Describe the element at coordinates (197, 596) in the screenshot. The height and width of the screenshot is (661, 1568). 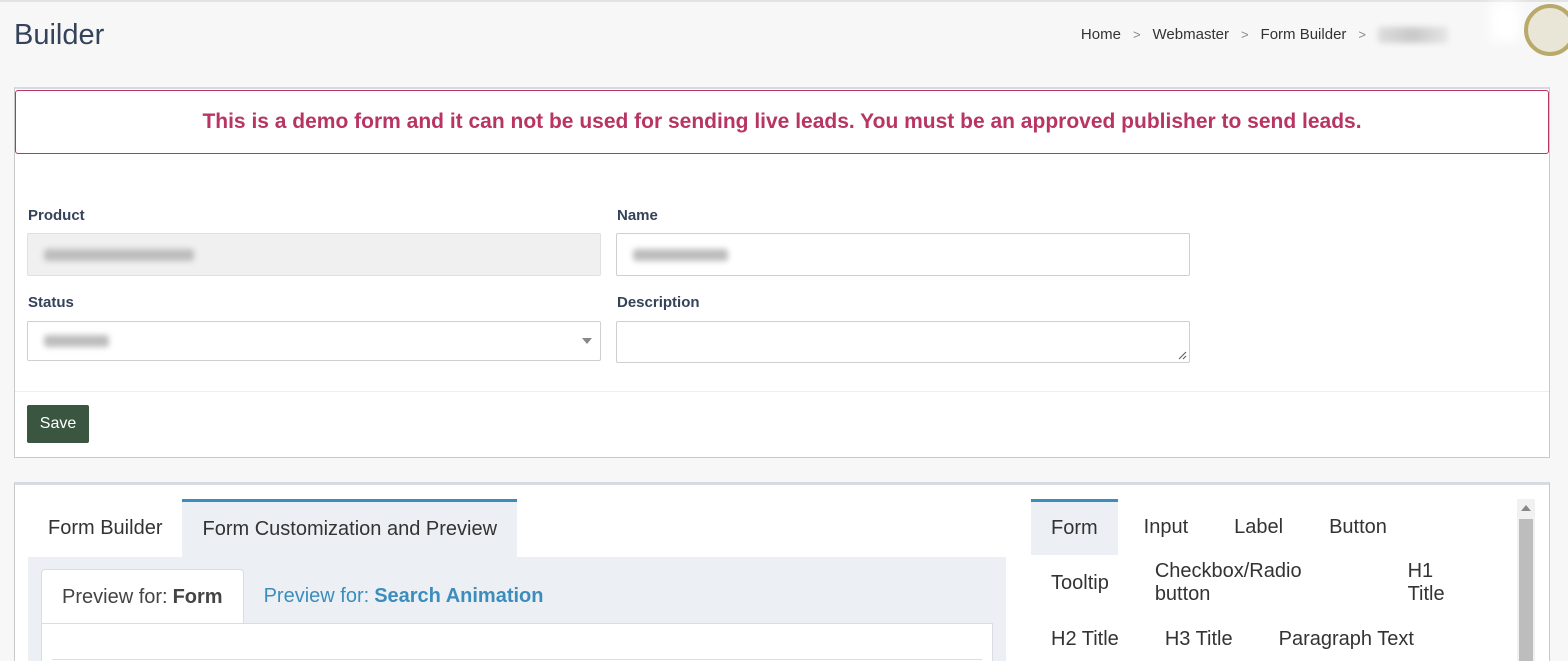
I see `preview-form-target: Form` at that location.